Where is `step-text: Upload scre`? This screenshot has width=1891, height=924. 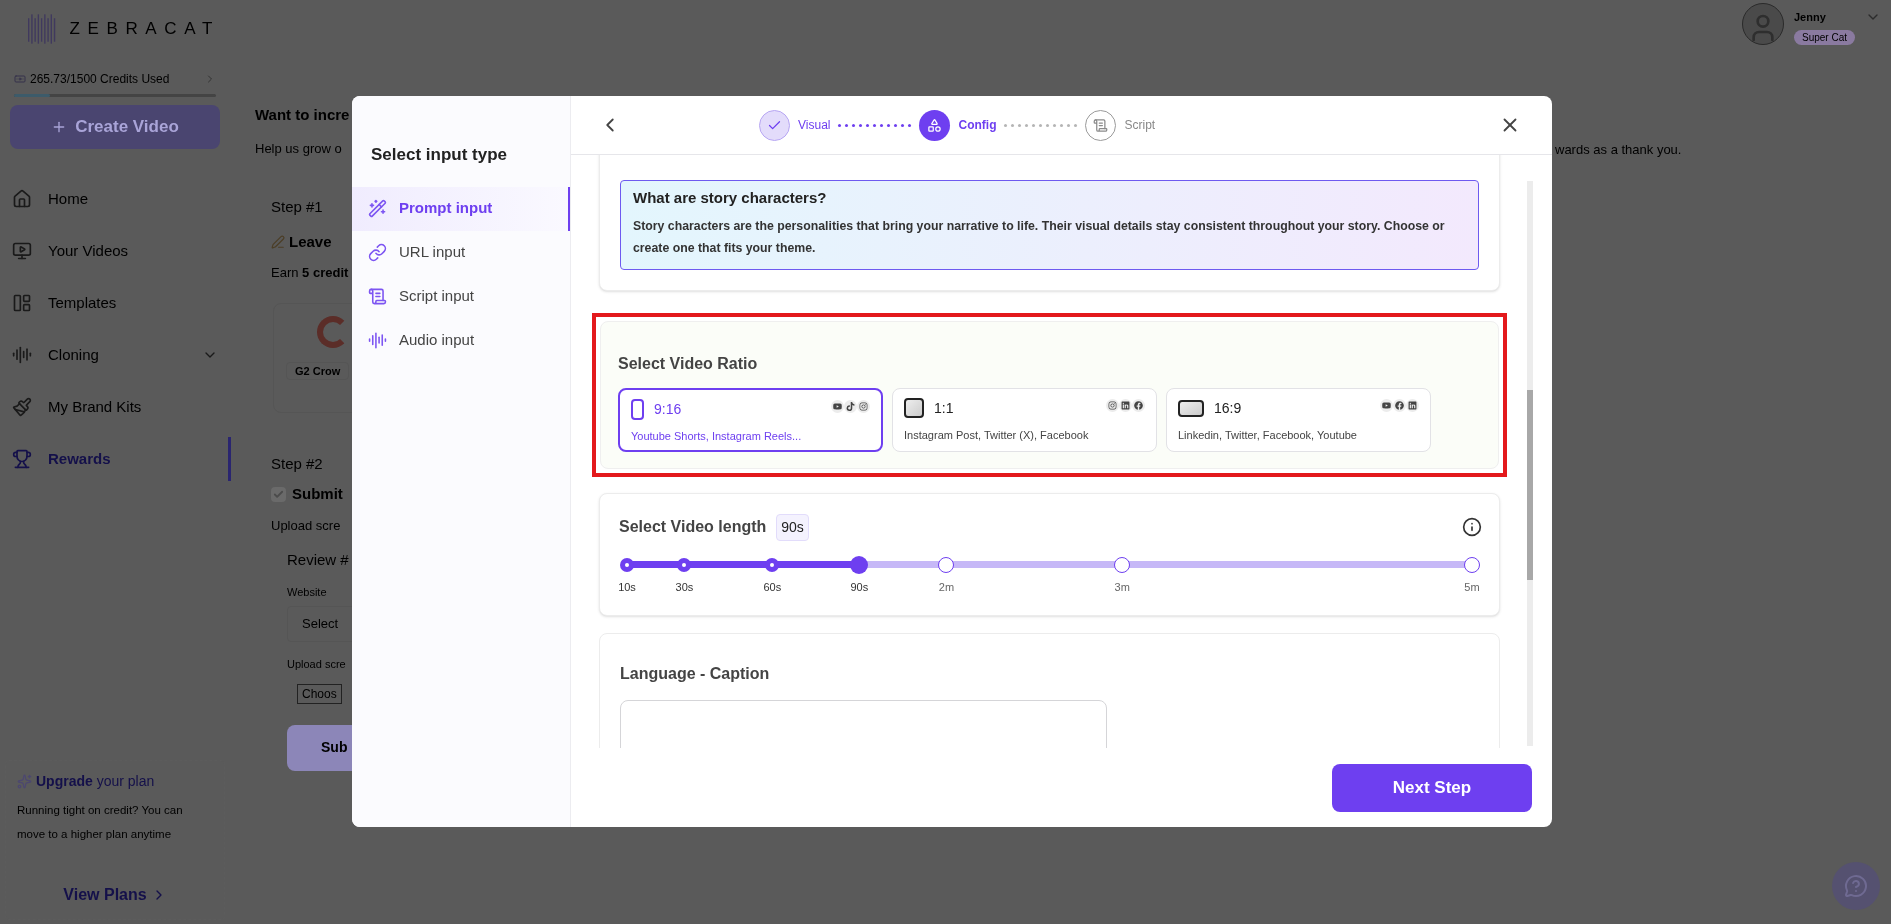
step-text: Upload scre is located at coordinates (306, 525).